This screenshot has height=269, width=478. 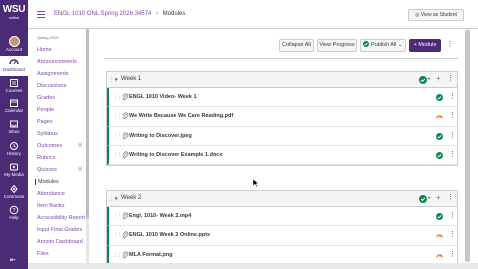 I want to click on course-nav-grades: Grades, so click(x=46, y=98).